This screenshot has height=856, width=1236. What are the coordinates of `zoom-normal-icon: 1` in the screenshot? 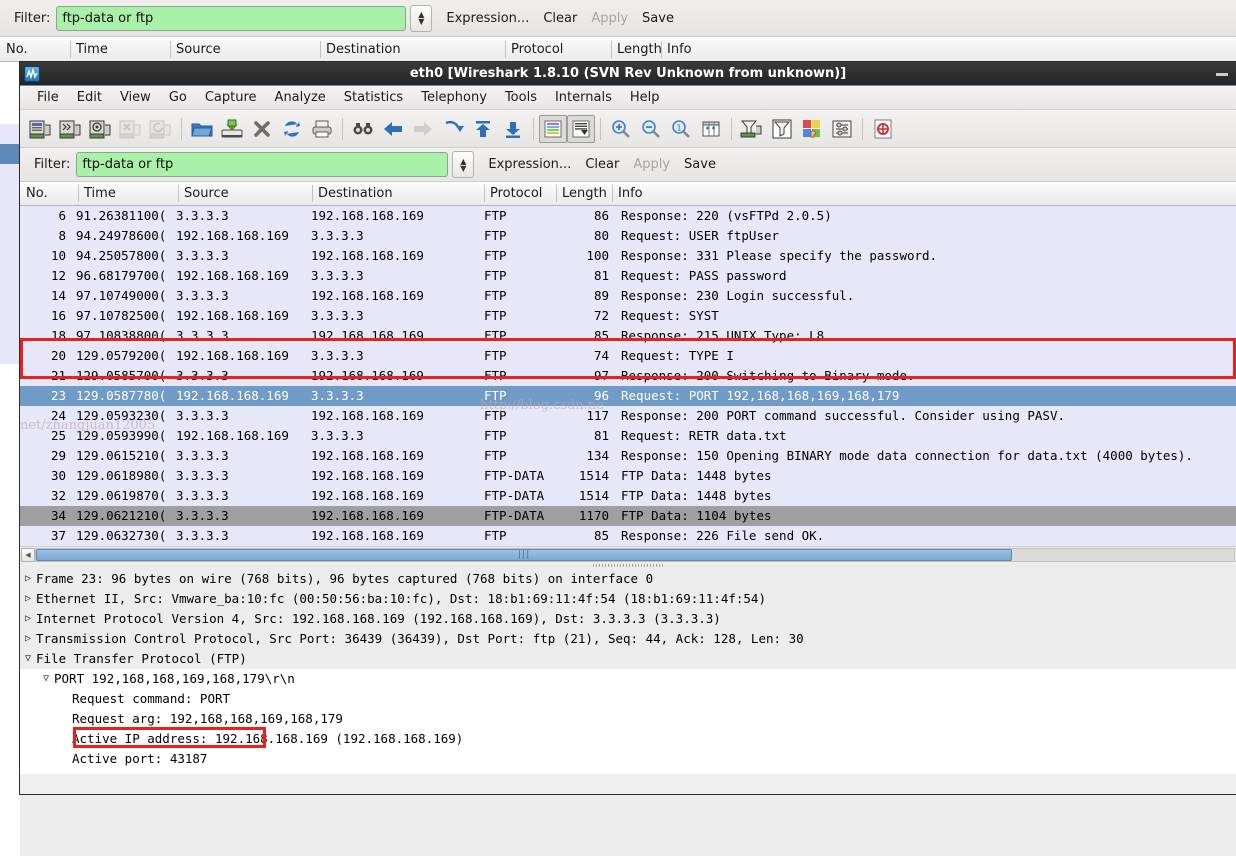 It's located at (681, 129).